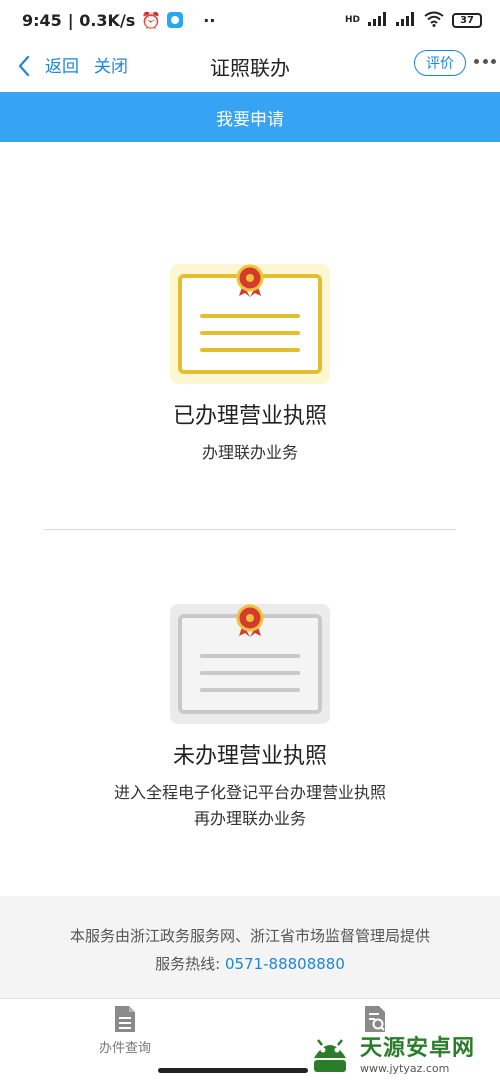  What do you see at coordinates (62, 64) in the screenshot?
I see `back-button: 返回` at bounding box center [62, 64].